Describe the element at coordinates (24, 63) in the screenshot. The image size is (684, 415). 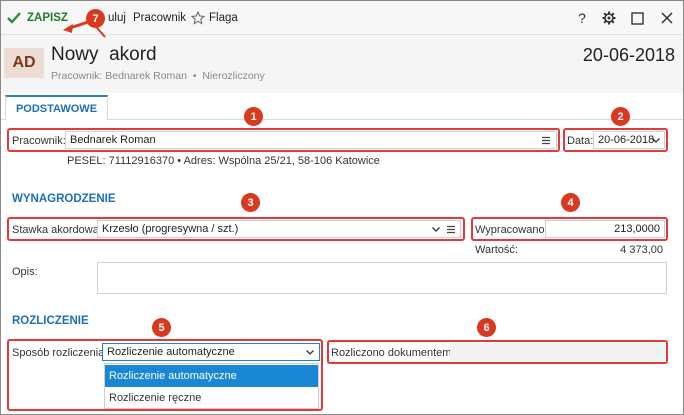
I see `avatar: AD` at that location.